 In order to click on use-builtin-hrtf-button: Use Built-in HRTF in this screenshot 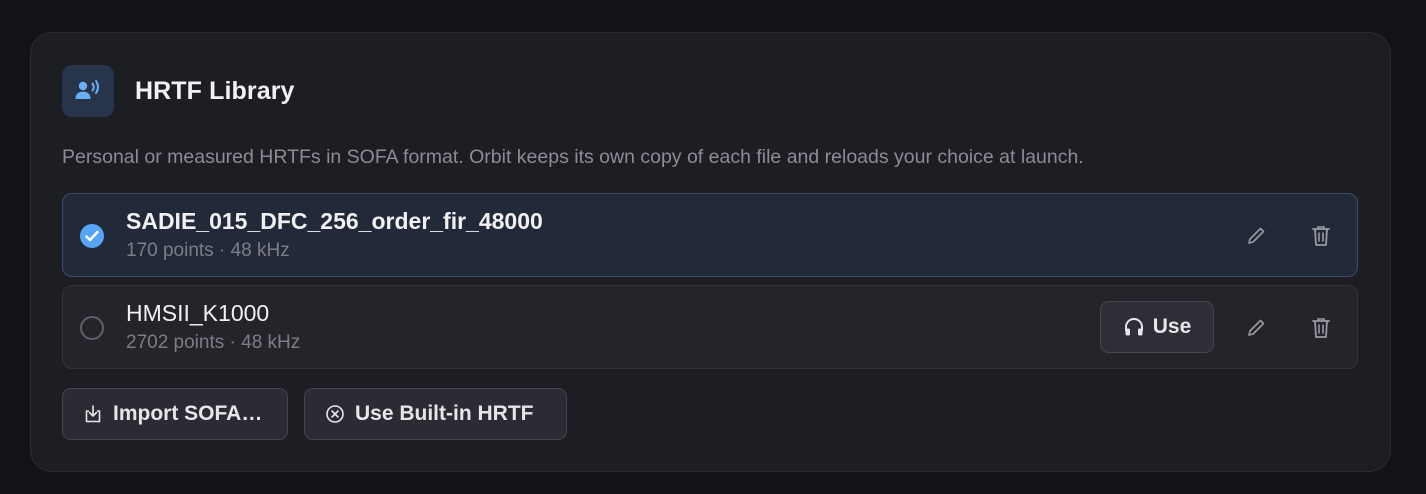, I will do `click(435, 414)`.